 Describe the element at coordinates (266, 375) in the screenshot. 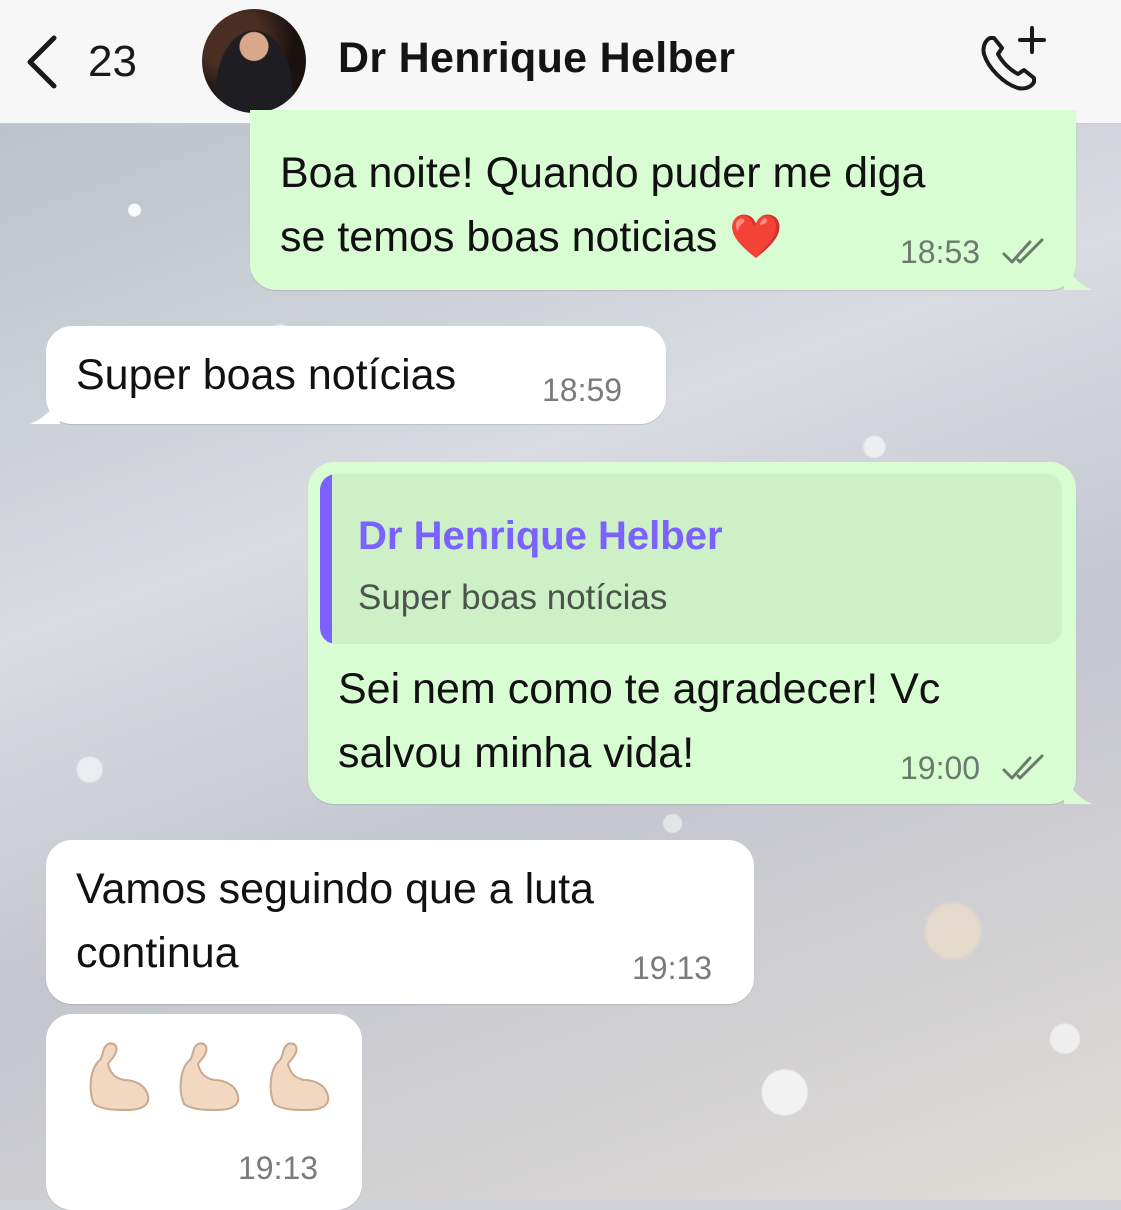

I see `message-text: Super boas notícias` at that location.